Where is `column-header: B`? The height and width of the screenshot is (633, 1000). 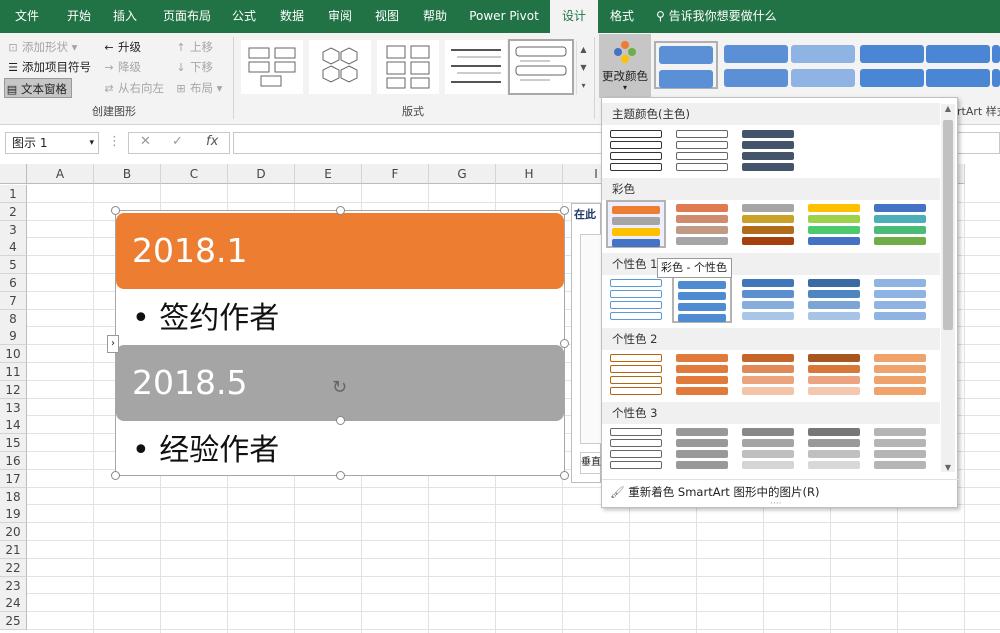 column-header: B is located at coordinates (127, 174).